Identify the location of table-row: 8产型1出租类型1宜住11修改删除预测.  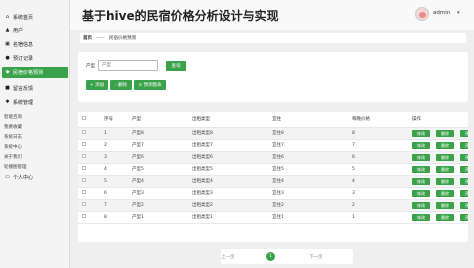
(273, 217).